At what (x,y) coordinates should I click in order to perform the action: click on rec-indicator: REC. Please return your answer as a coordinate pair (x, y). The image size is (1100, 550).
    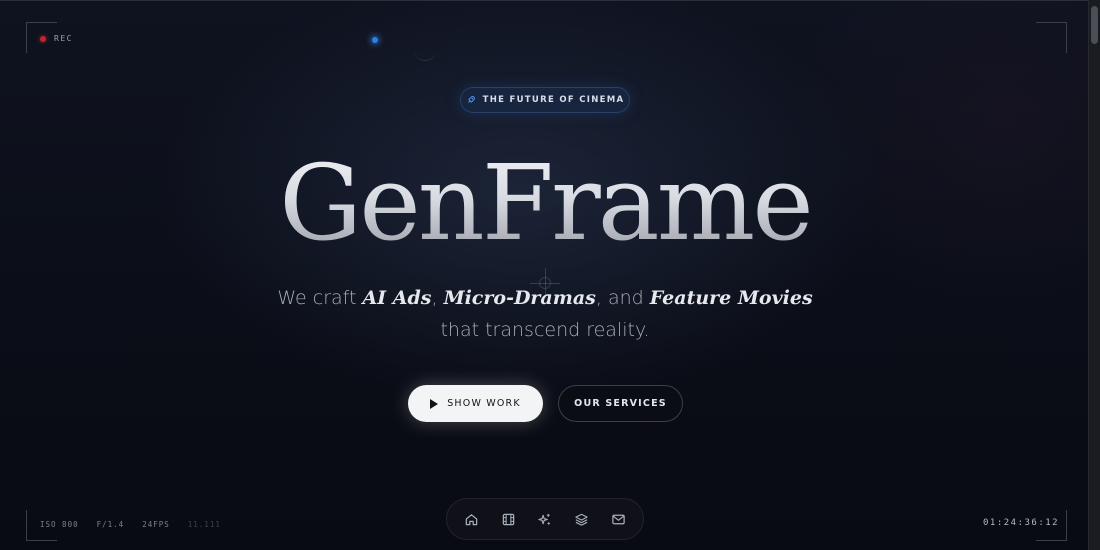
    Looking at the image, I should click on (56, 38).